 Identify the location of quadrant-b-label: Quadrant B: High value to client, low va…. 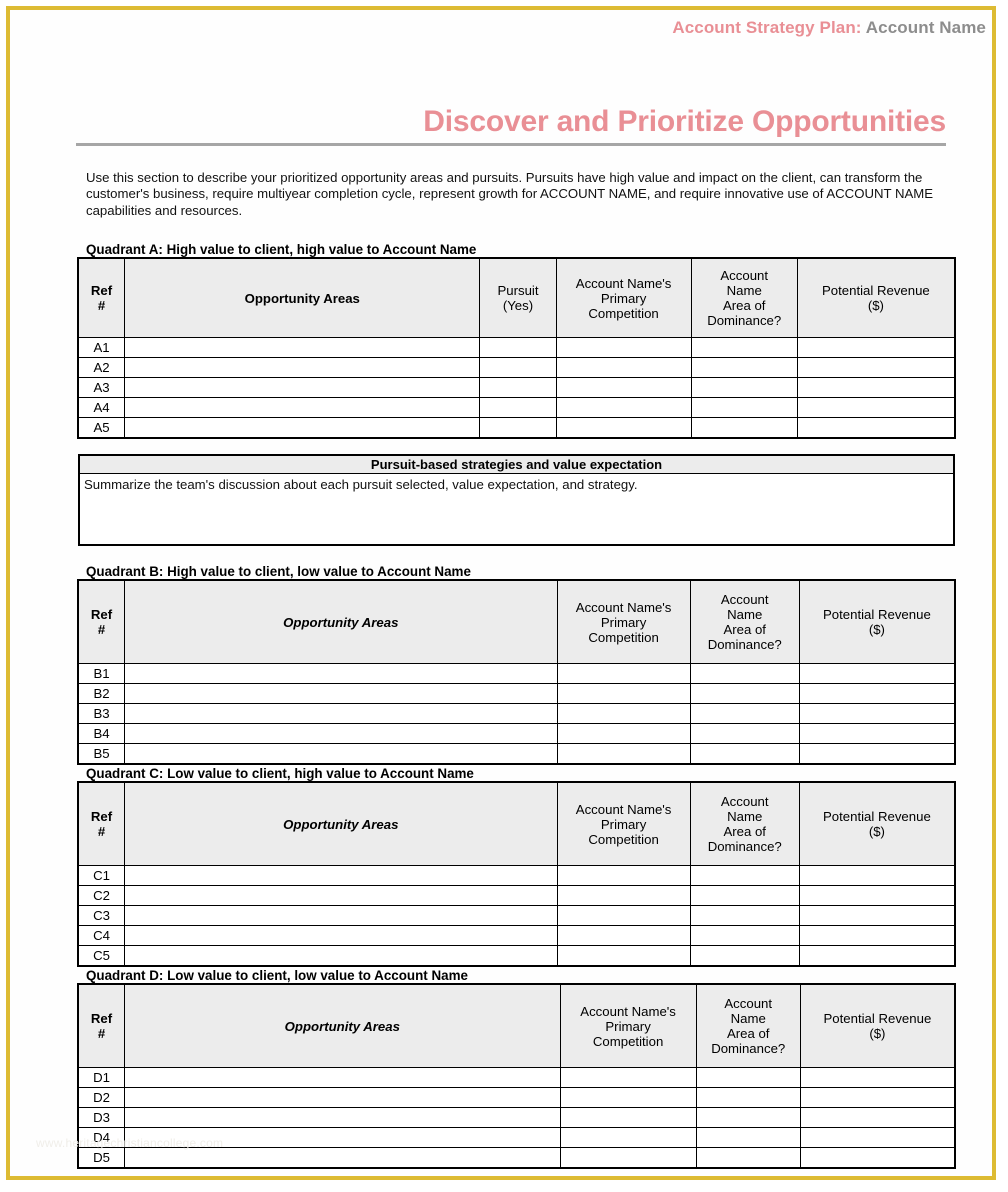
(278, 571).